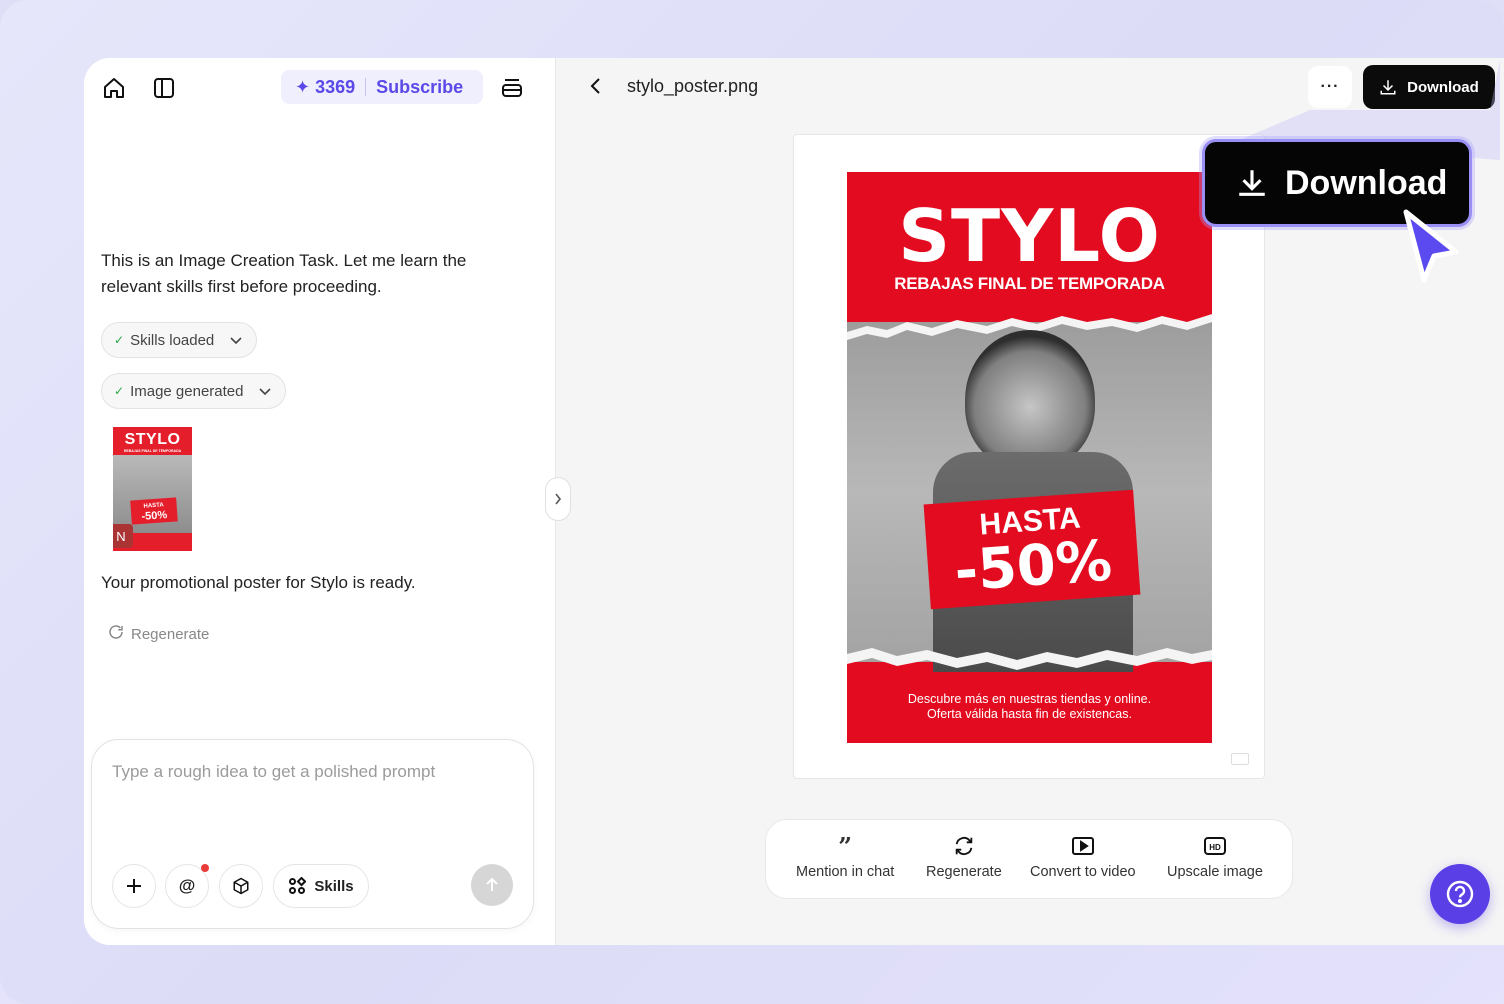 This screenshot has width=1504, height=1004. What do you see at coordinates (205, 868) in the screenshot?
I see `notification-dot` at bounding box center [205, 868].